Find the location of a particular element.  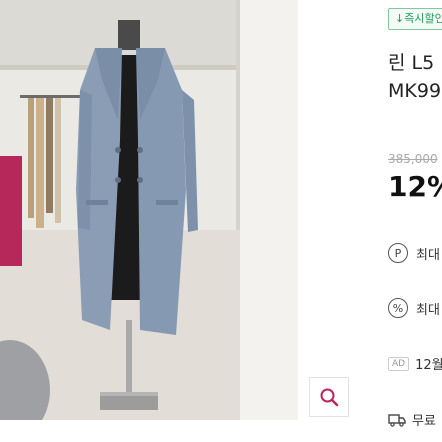

product-title-line2: MK99 is located at coordinates (414, 91).